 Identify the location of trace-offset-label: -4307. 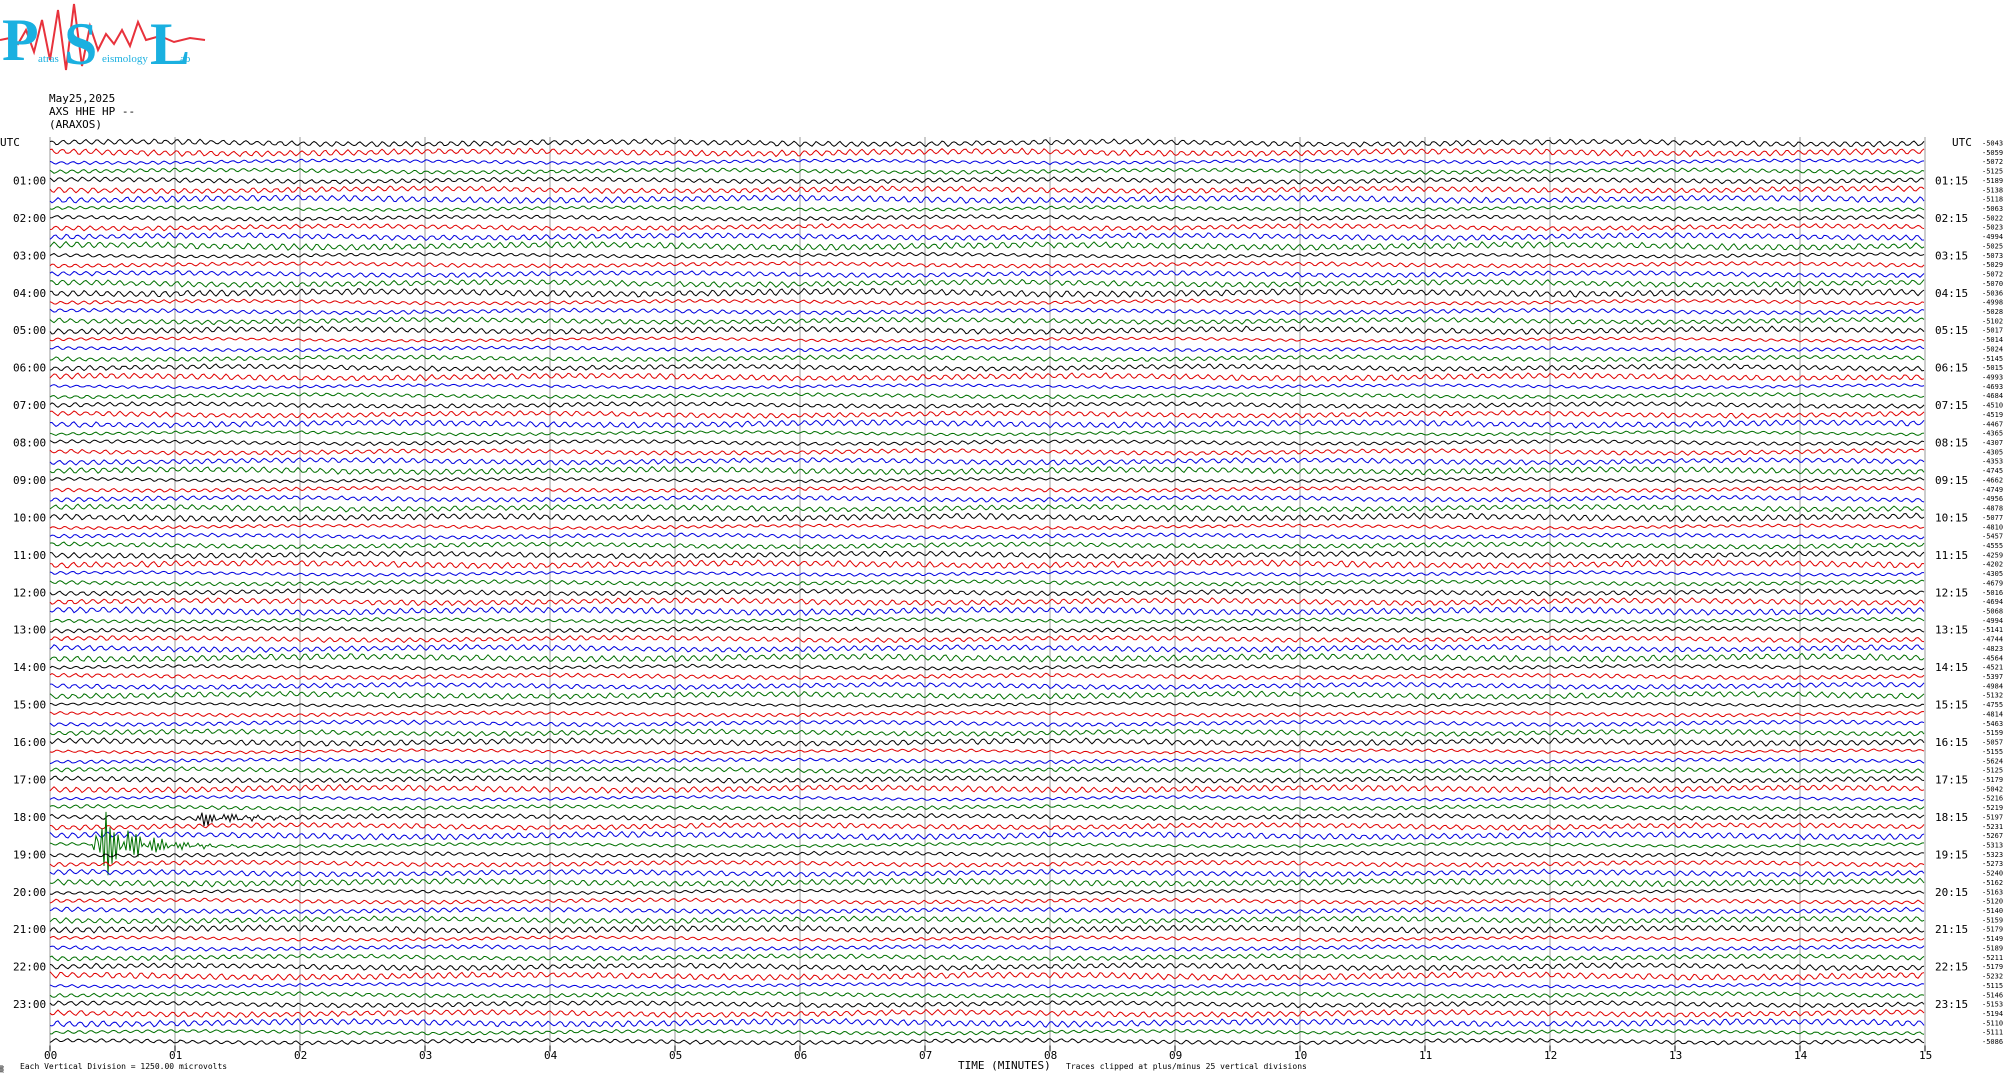
(1992, 443).